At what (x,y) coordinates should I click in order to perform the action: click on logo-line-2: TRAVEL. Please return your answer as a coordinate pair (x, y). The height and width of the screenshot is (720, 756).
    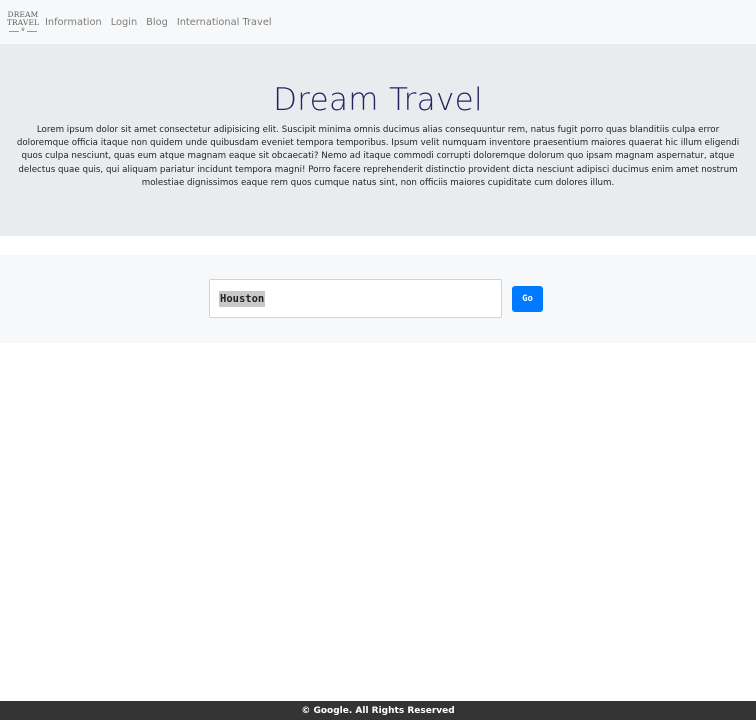
    Looking at the image, I should click on (23, 22).